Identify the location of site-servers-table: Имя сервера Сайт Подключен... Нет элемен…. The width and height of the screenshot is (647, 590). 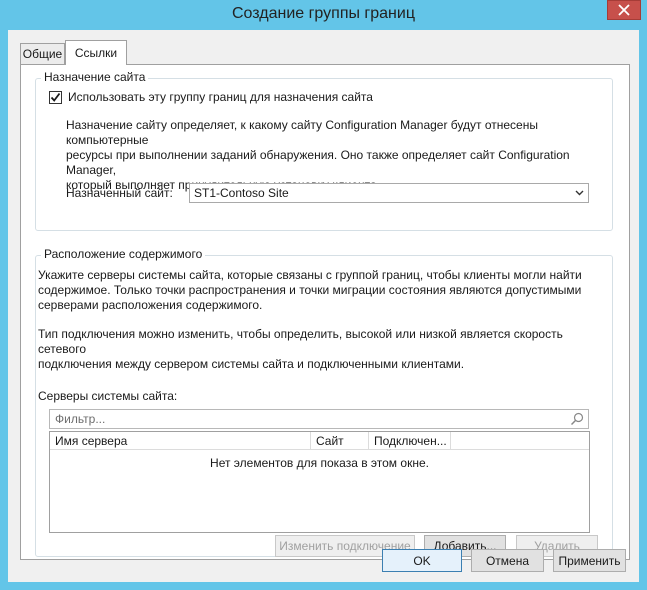
(319, 482).